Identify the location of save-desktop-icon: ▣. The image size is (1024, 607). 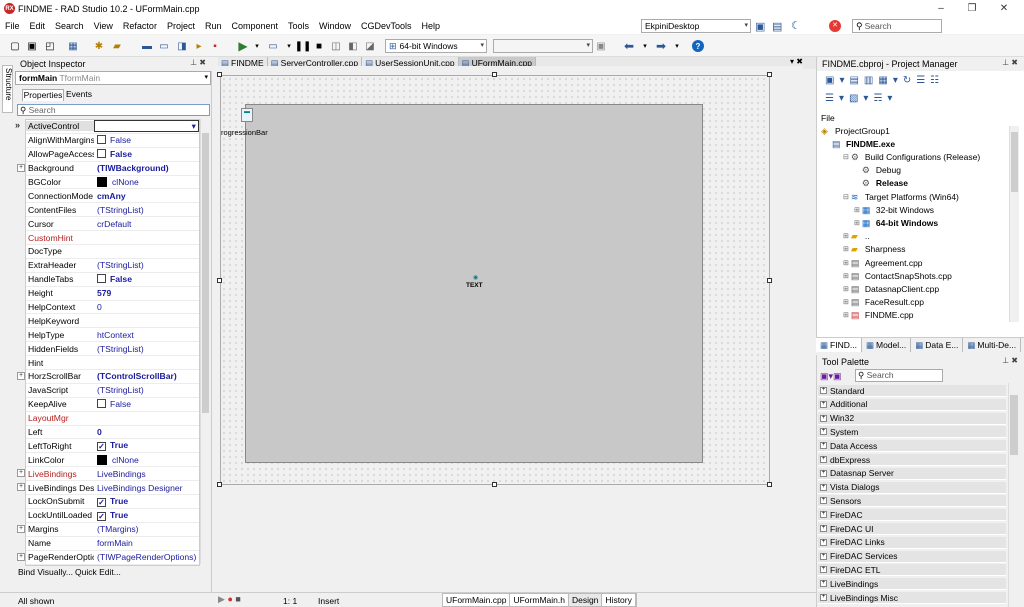
(760, 26).